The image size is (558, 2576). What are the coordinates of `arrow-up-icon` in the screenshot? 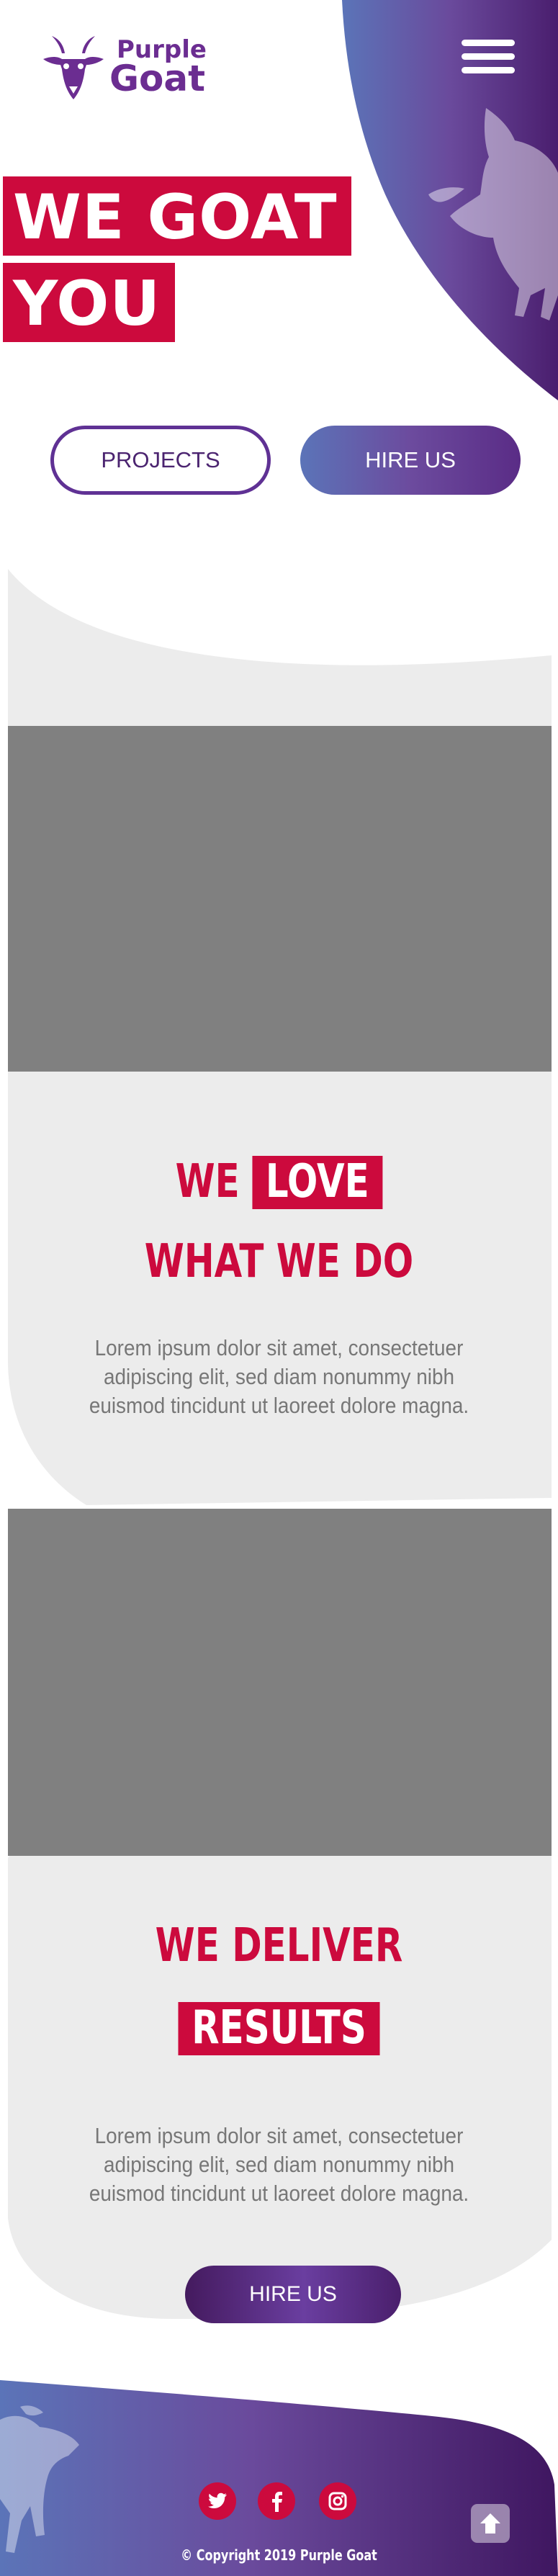 It's located at (490, 2523).